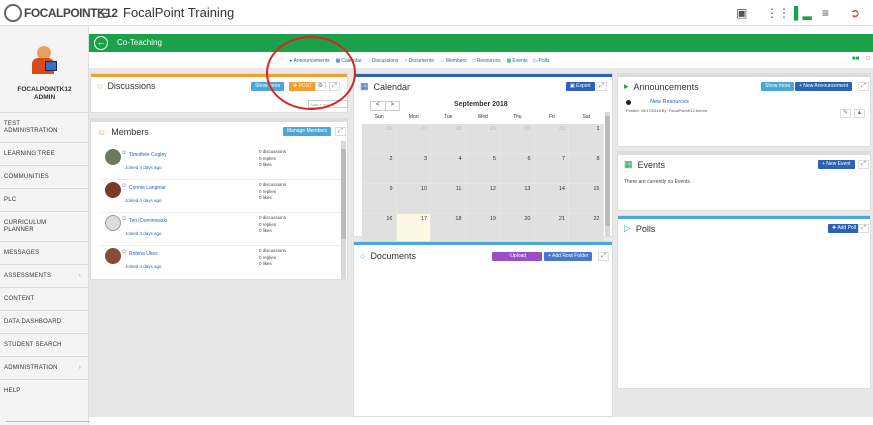  I want to click on calendar-day-cell: 12, so click(482, 199).